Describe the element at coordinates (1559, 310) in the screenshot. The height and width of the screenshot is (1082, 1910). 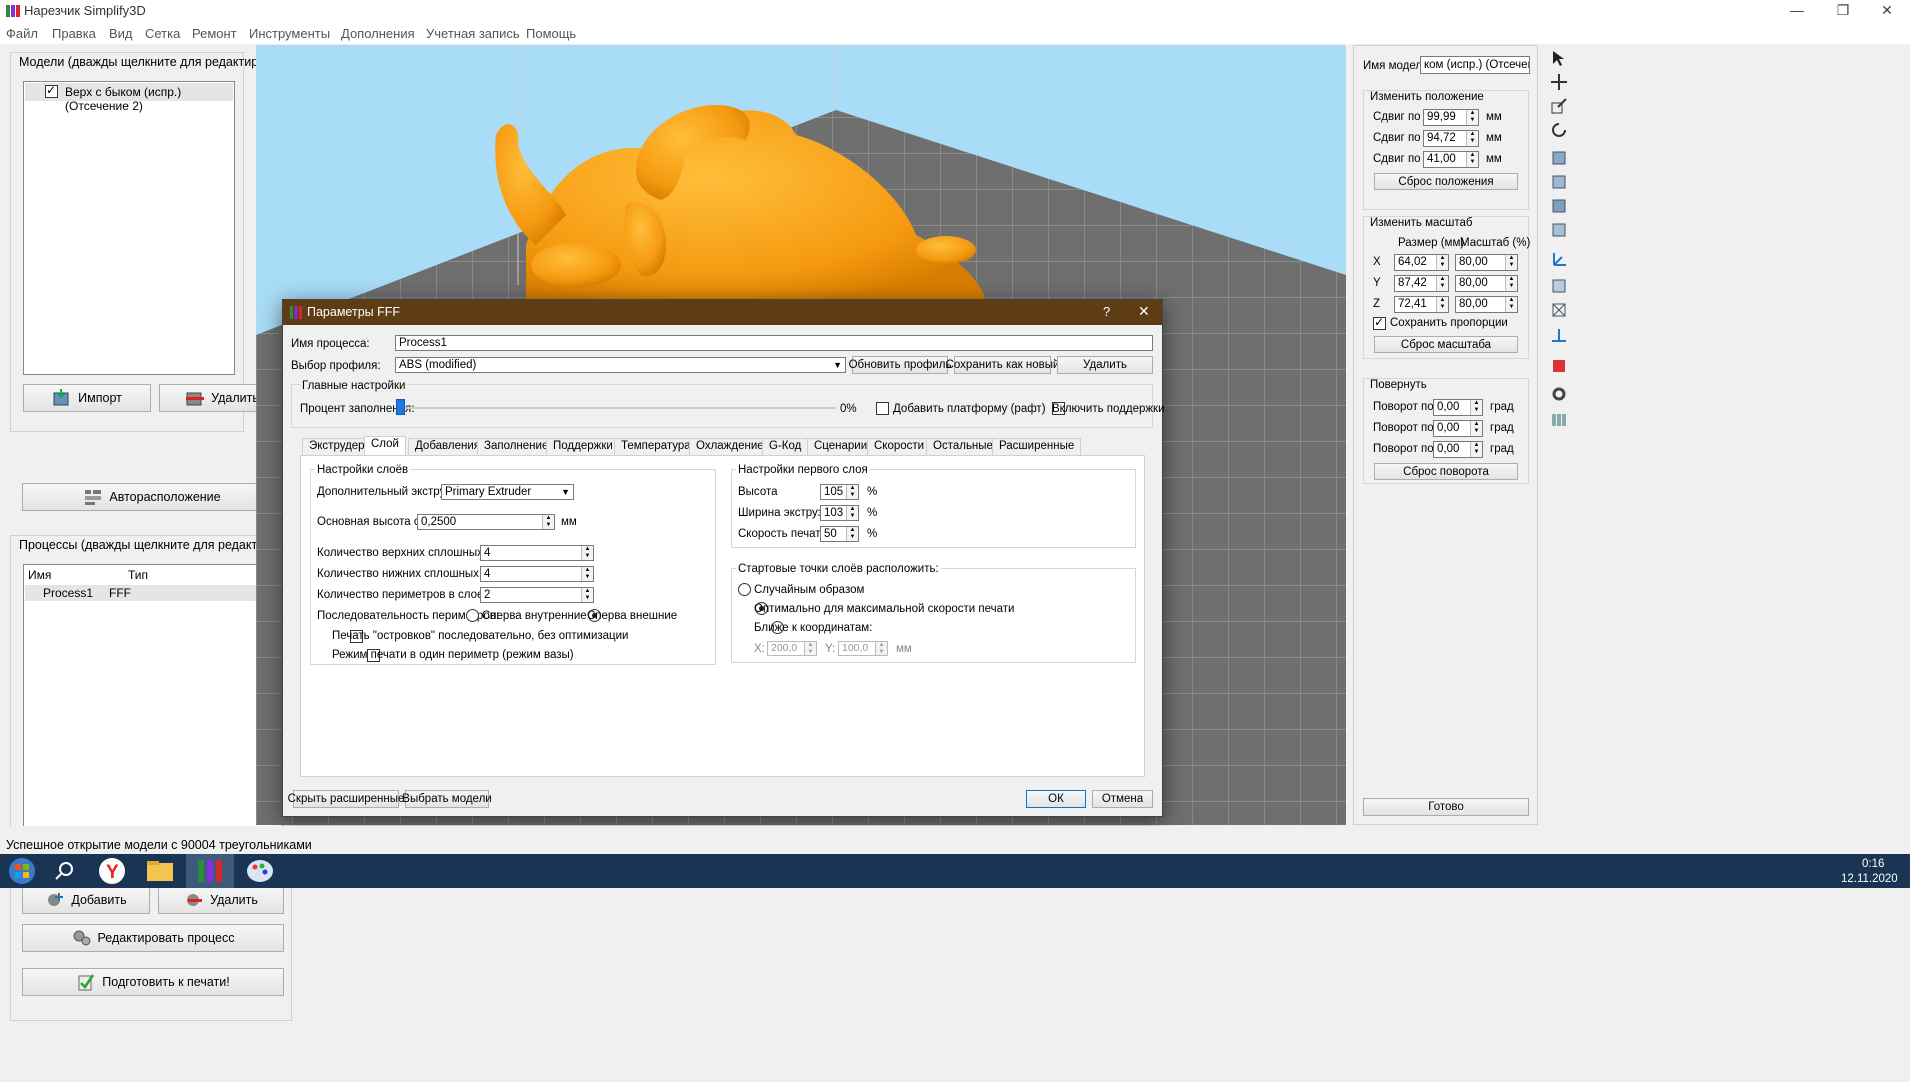
I see `wireframe-icon` at that location.